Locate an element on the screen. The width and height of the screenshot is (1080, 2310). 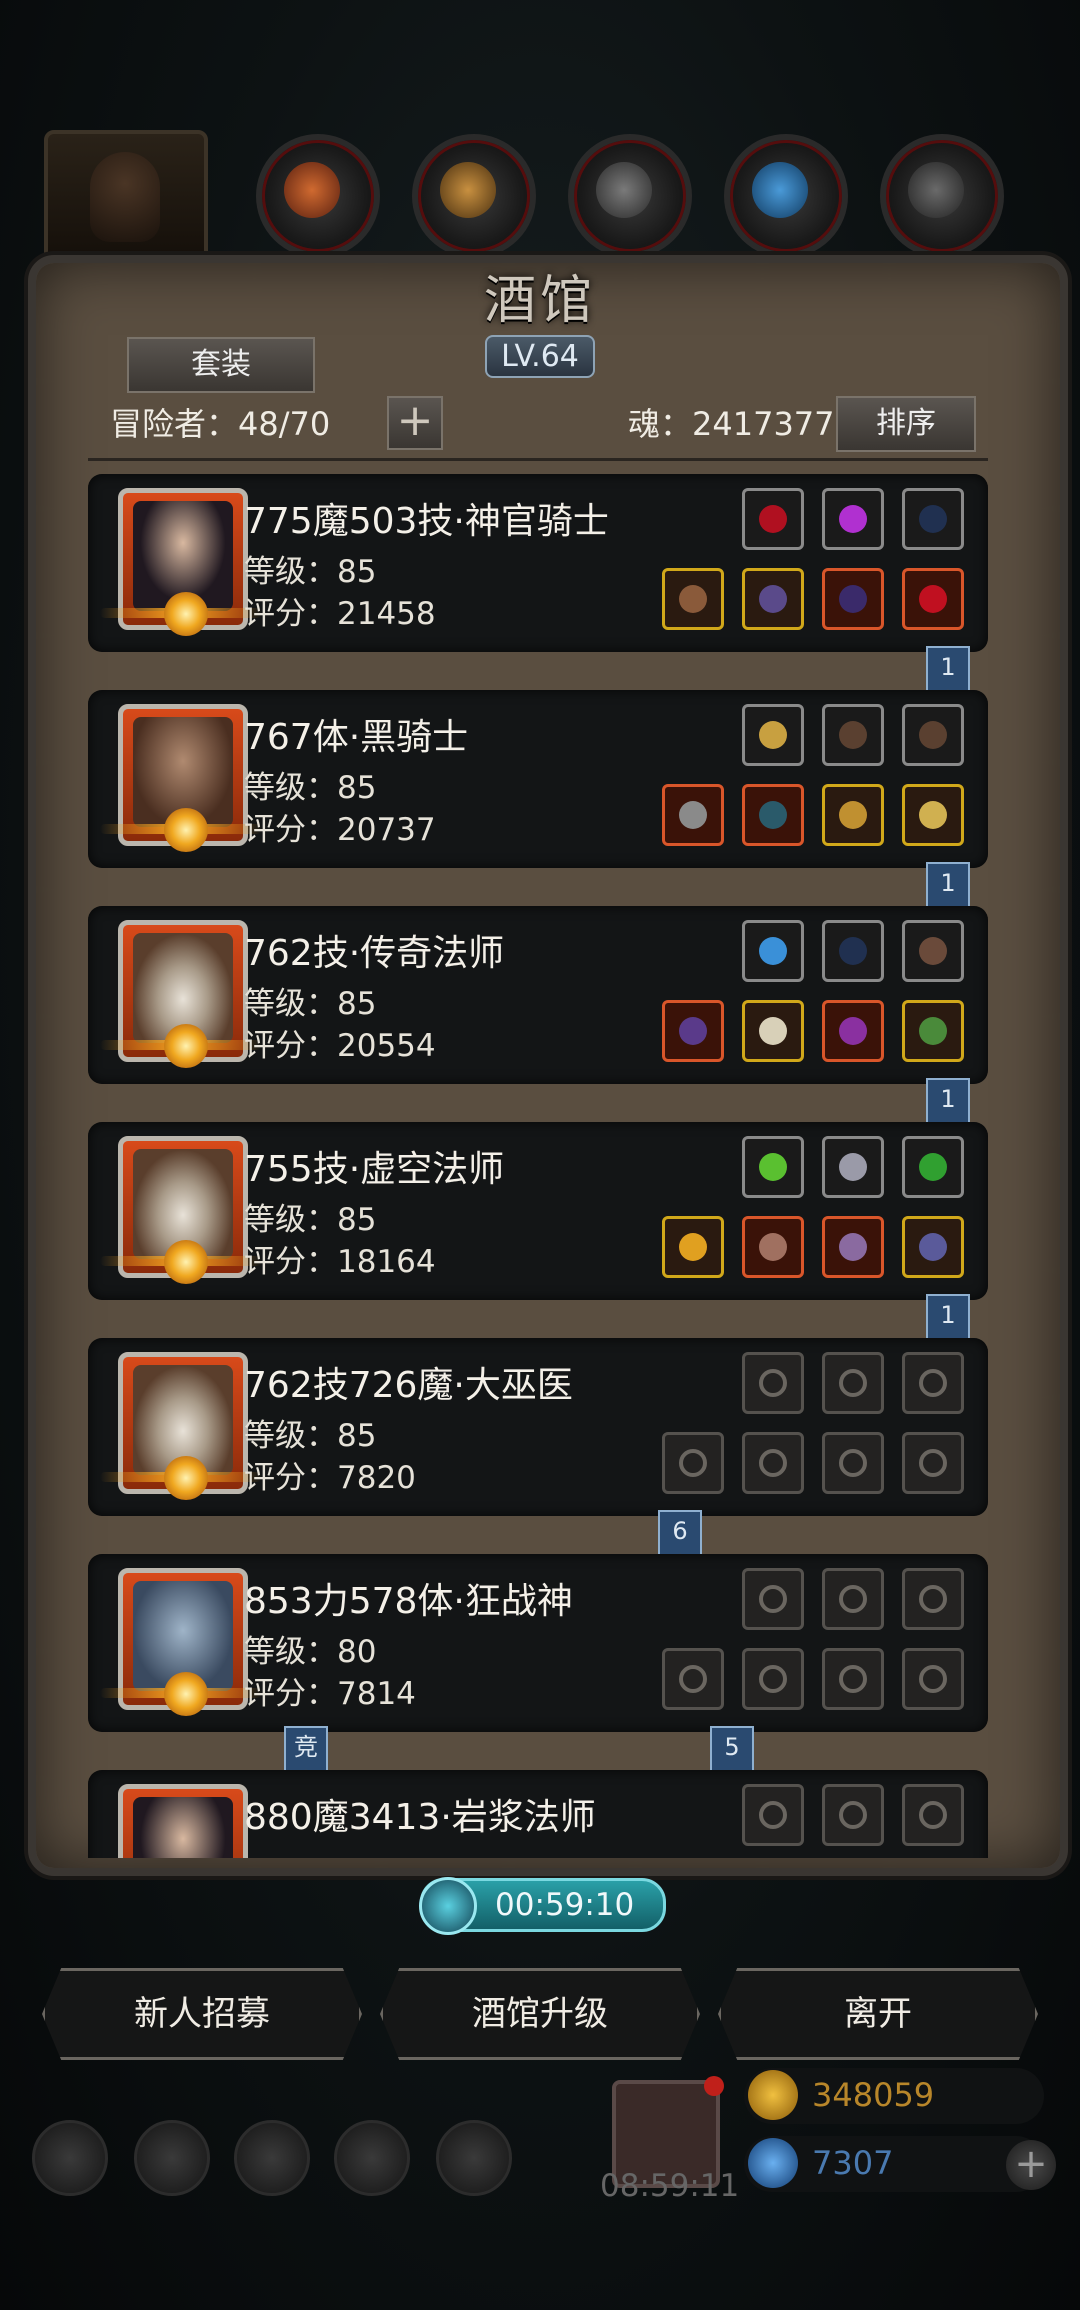
clock-icon is located at coordinates (448, 1906).